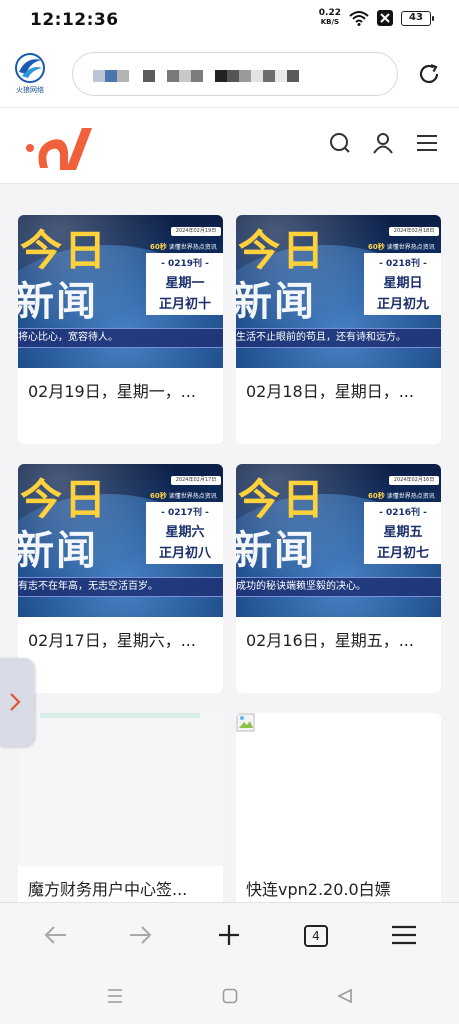 The width and height of the screenshot is (459, 1024). I want to click on site-header, so click(229, 146).